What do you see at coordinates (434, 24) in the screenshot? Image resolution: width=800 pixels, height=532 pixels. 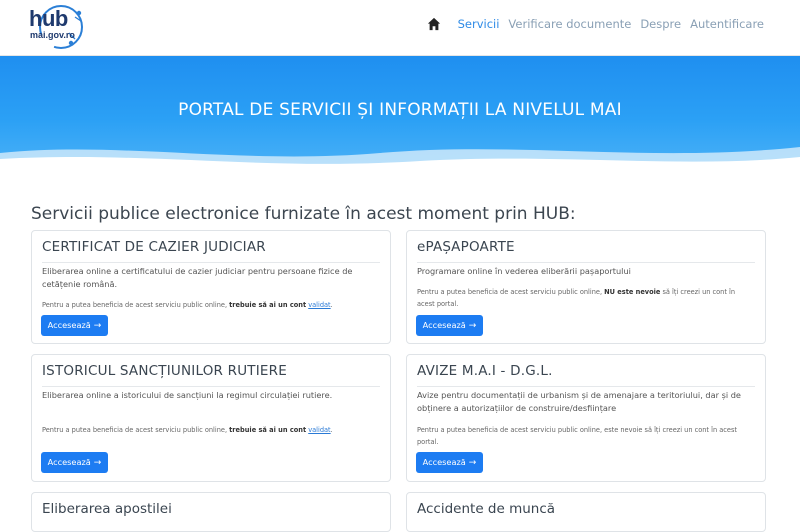 I see `home-icon` at bounding box center [434, 24].